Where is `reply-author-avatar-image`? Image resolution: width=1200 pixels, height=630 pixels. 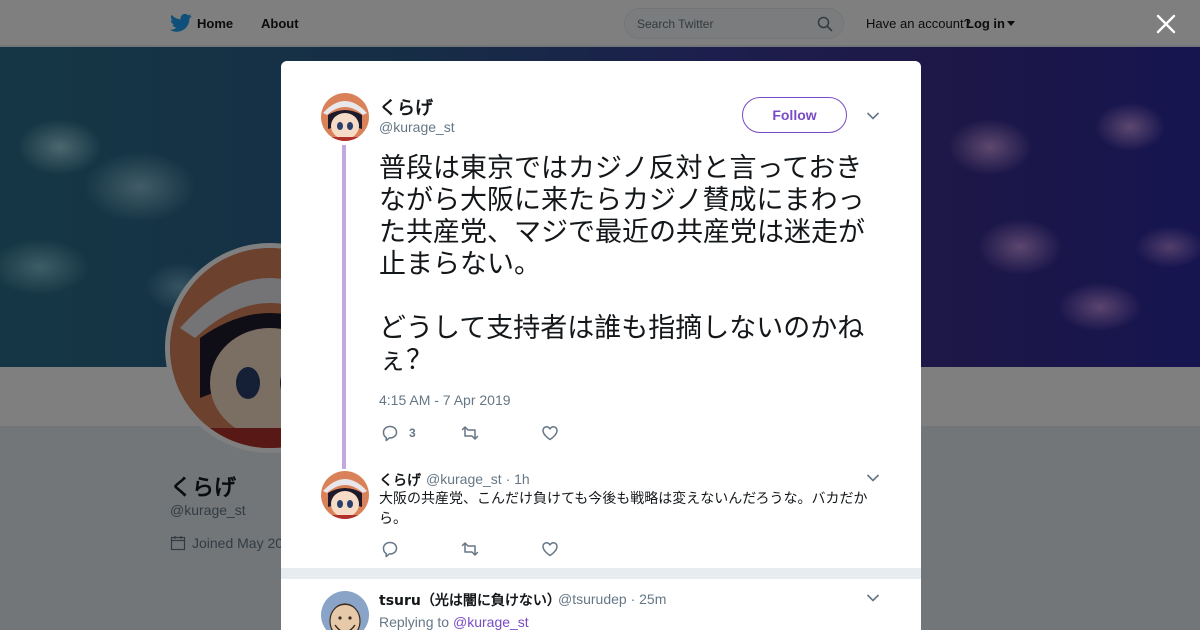
reply-author-avatar-image is located at coordinates (345, 495).